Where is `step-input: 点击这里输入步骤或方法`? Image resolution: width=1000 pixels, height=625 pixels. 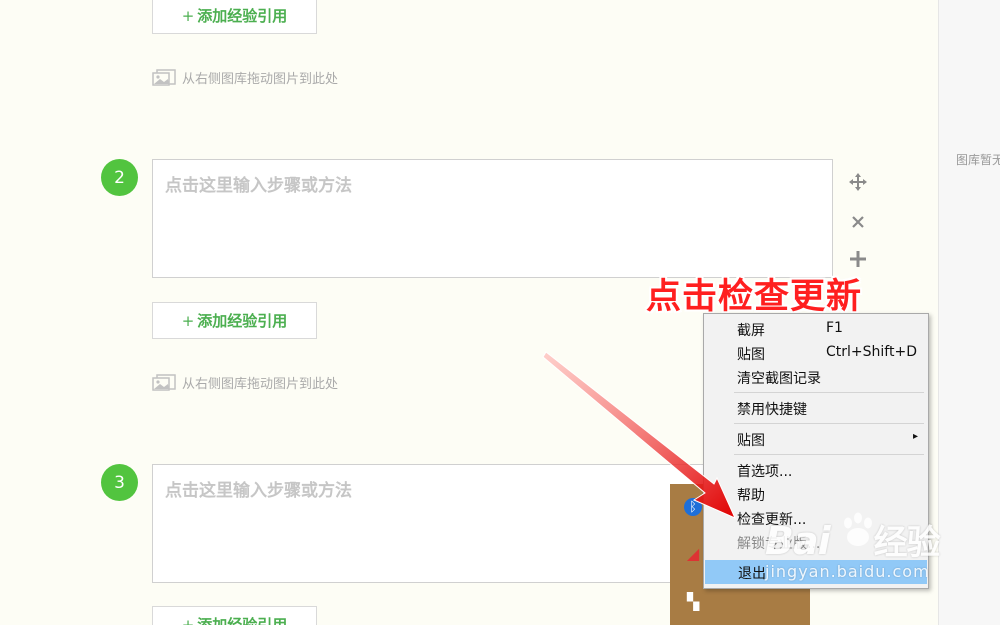
step-input: 点击这里输入步骤或方法 is located at coordinates (492, 218).